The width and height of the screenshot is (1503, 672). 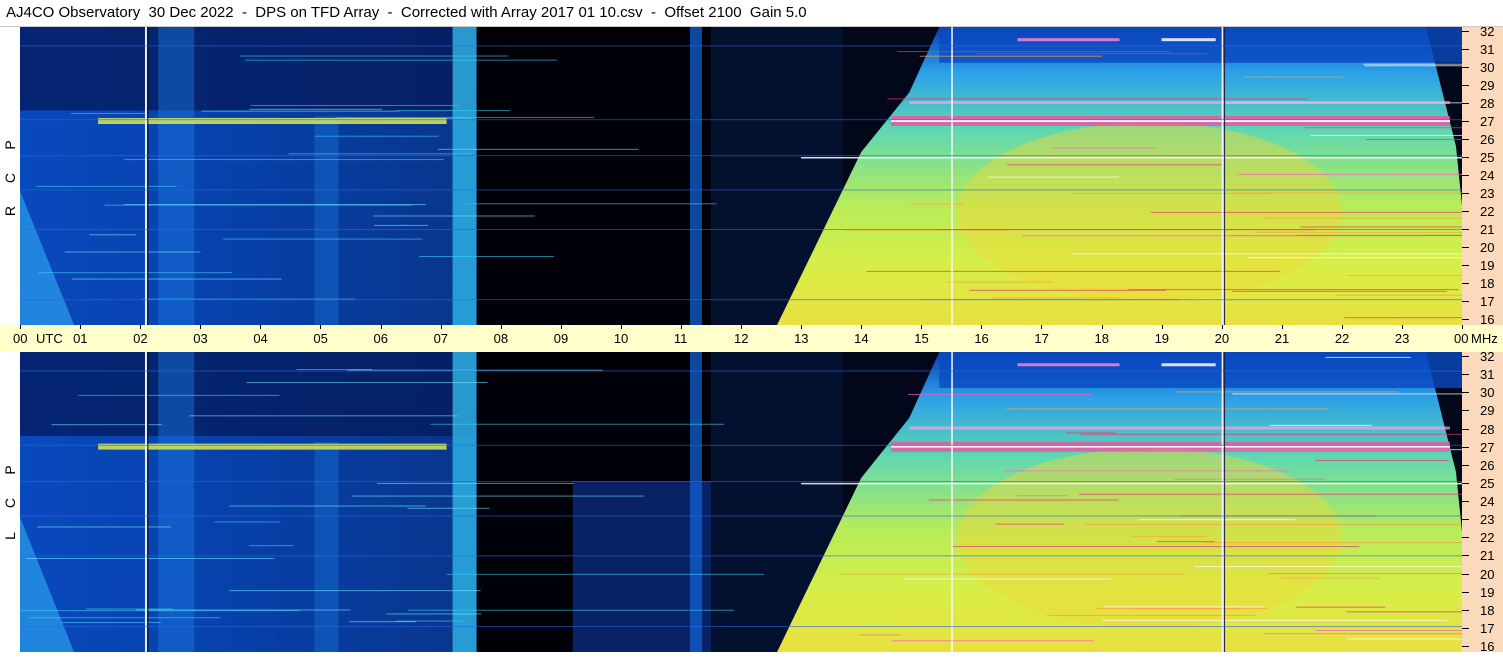 What do you see at coordinates (621, 338) in the screenshot?
I see `time-tick-label: 10` at bounding box center [621, 338].